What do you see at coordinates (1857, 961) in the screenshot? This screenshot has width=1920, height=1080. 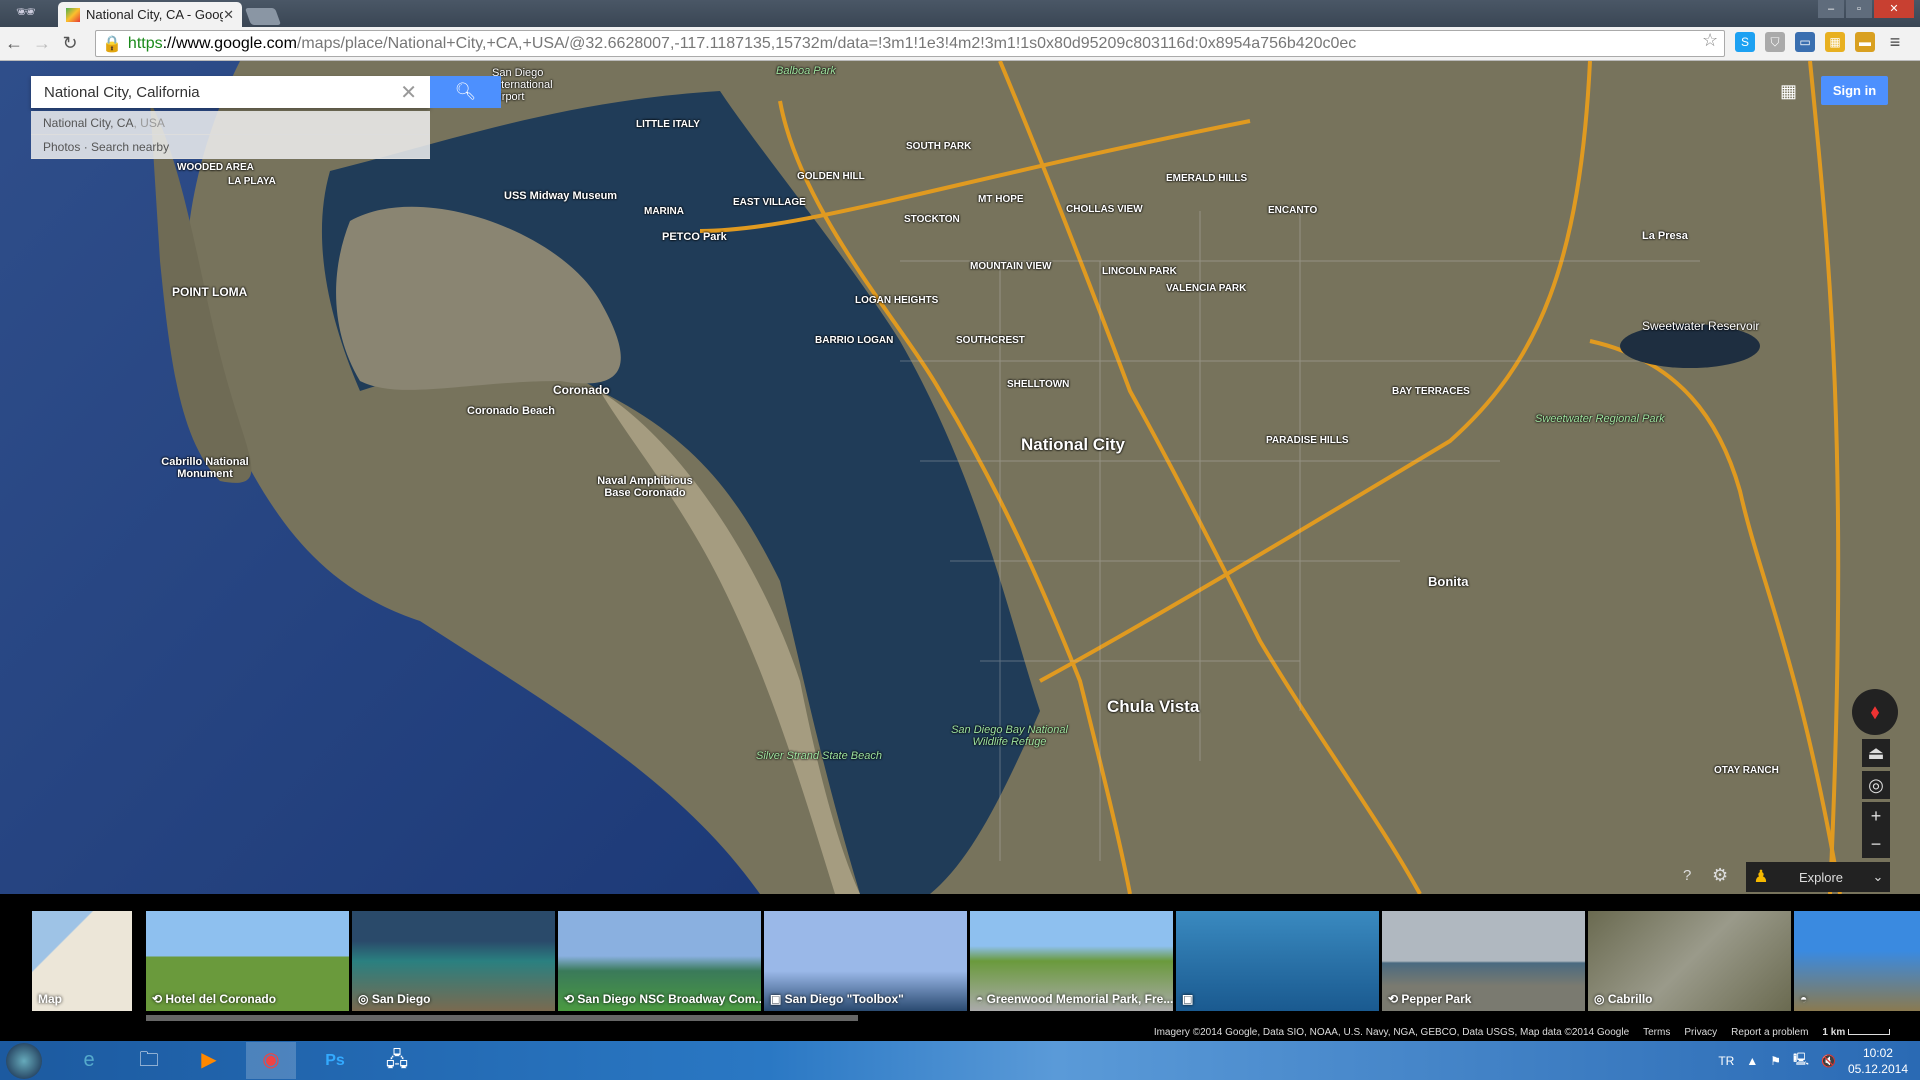 I see `photo-thumb: ◓` at bounding box center [1857, 961].